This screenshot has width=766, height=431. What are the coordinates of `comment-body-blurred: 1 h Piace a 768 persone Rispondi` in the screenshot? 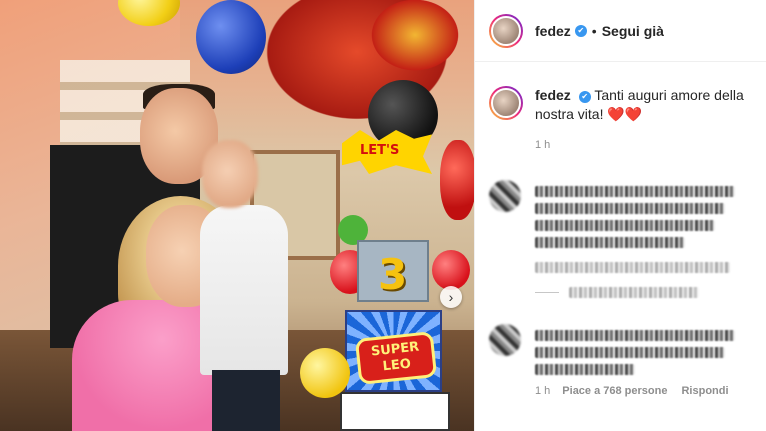 It's located at (645, 360).